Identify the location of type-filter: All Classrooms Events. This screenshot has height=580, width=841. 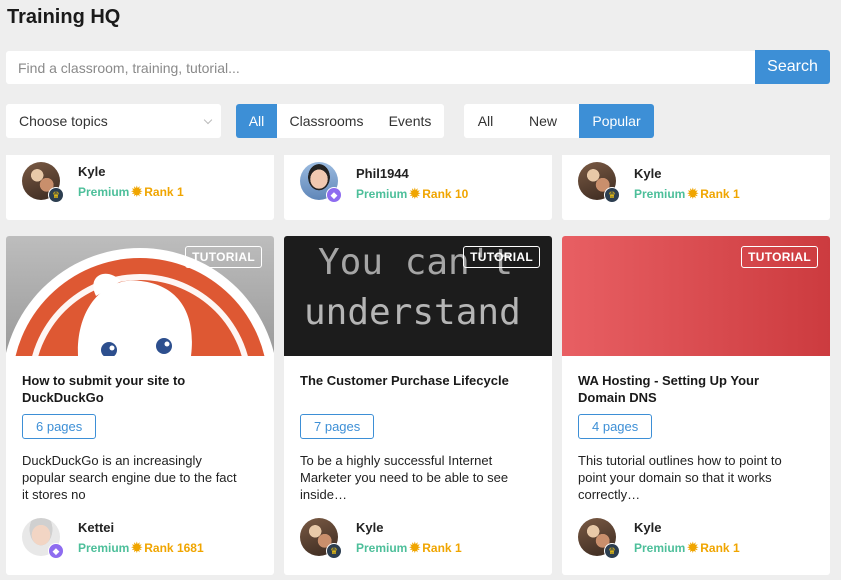
(340, 121).